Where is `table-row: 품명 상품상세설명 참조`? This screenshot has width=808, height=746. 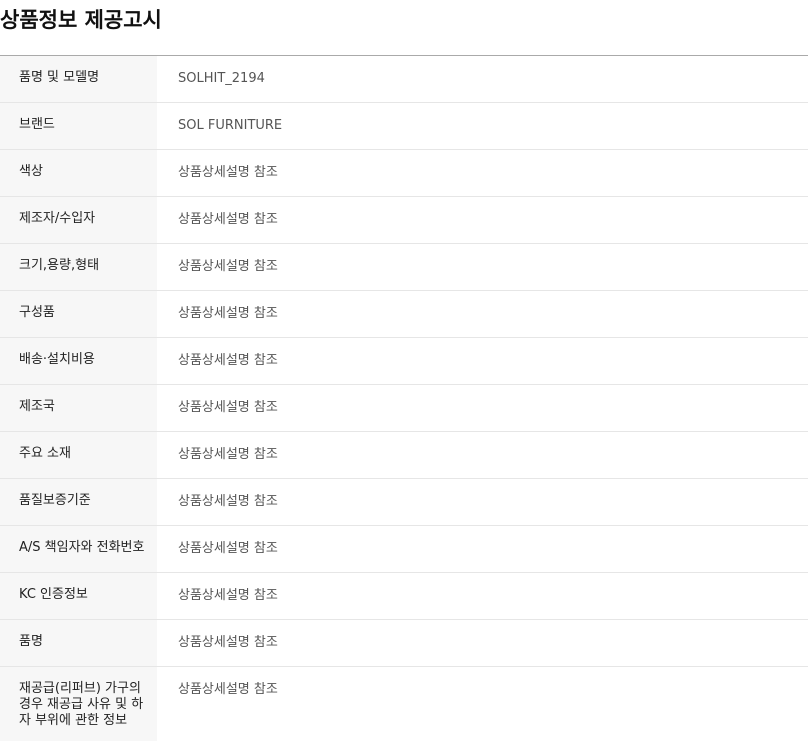
table-row: 품명 상품상세설명 참조 is located at coordinates (404, 643).